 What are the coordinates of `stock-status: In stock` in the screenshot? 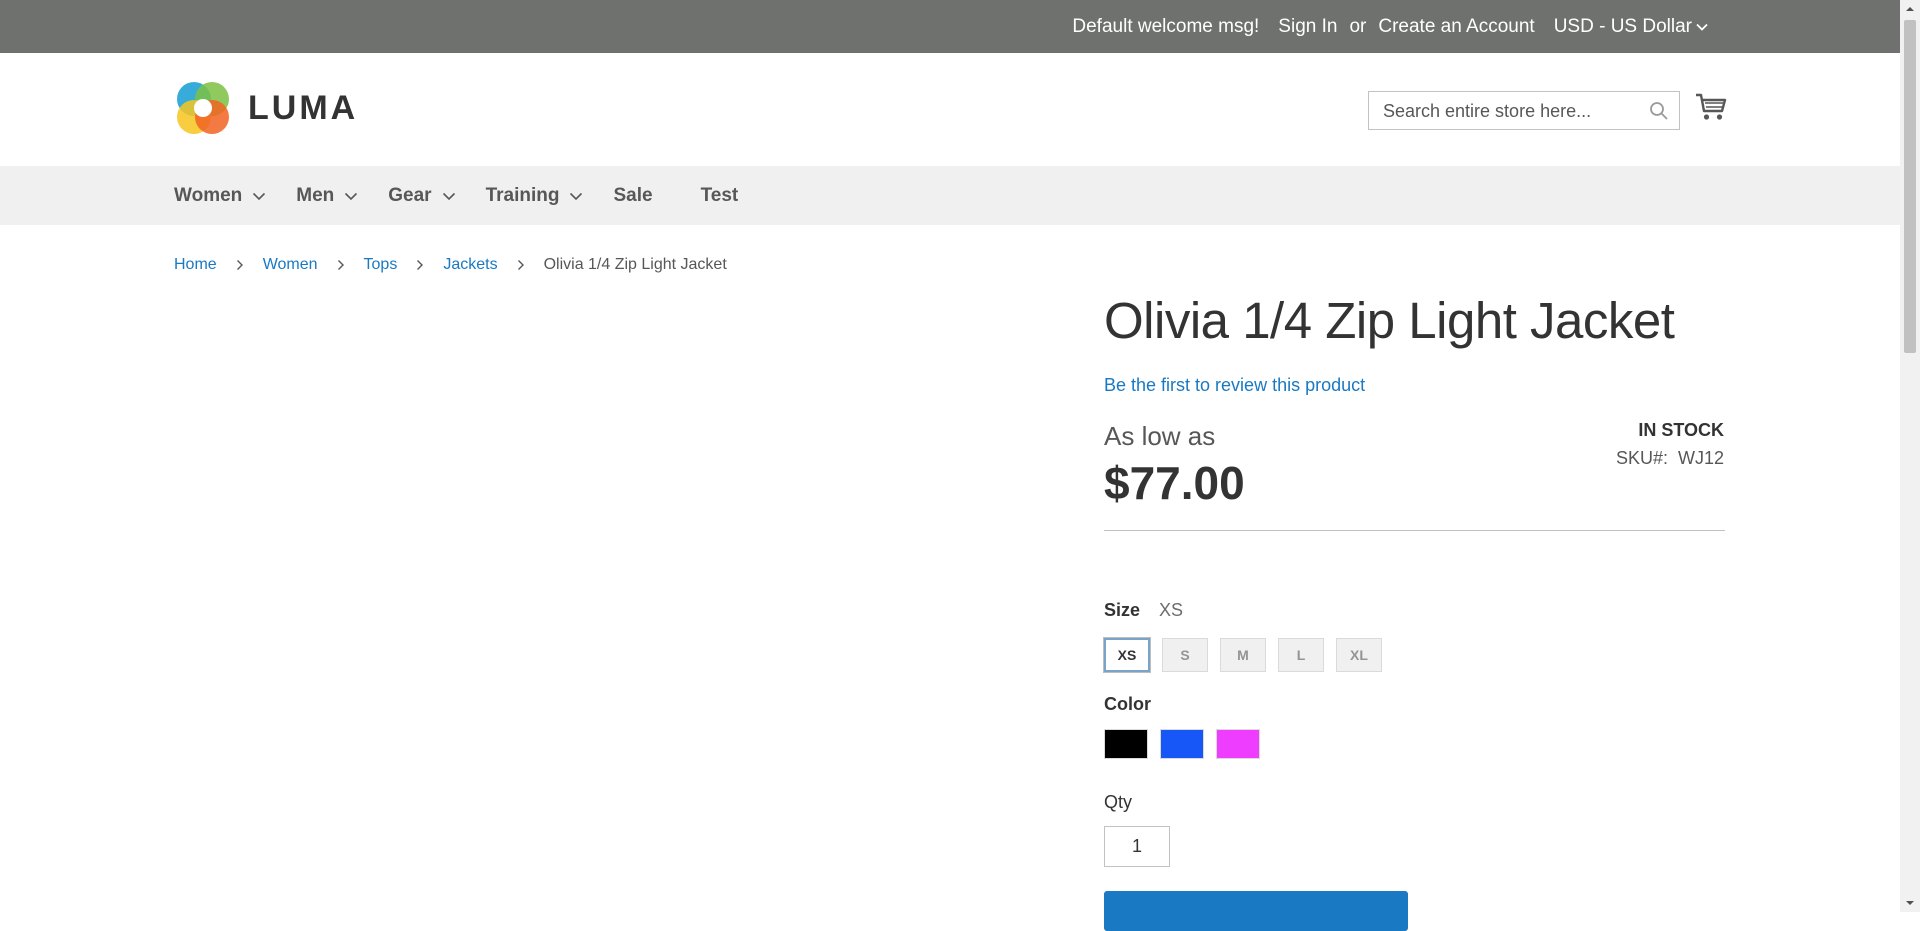 It's located at (1681, 430).